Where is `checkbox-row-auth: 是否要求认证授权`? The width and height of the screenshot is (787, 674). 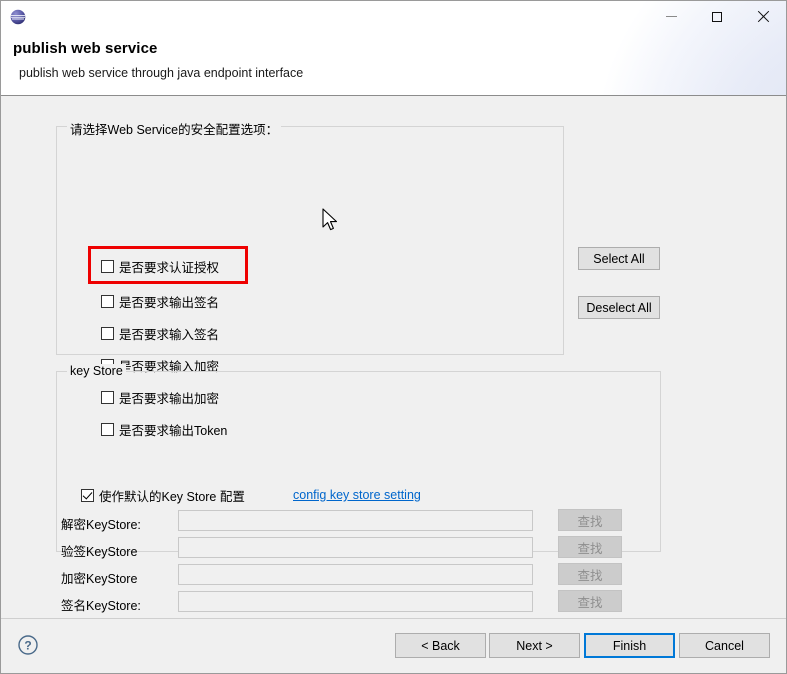 checkbox-row-auth: 是否要求认证授权 is located at coordinates (160, 266).